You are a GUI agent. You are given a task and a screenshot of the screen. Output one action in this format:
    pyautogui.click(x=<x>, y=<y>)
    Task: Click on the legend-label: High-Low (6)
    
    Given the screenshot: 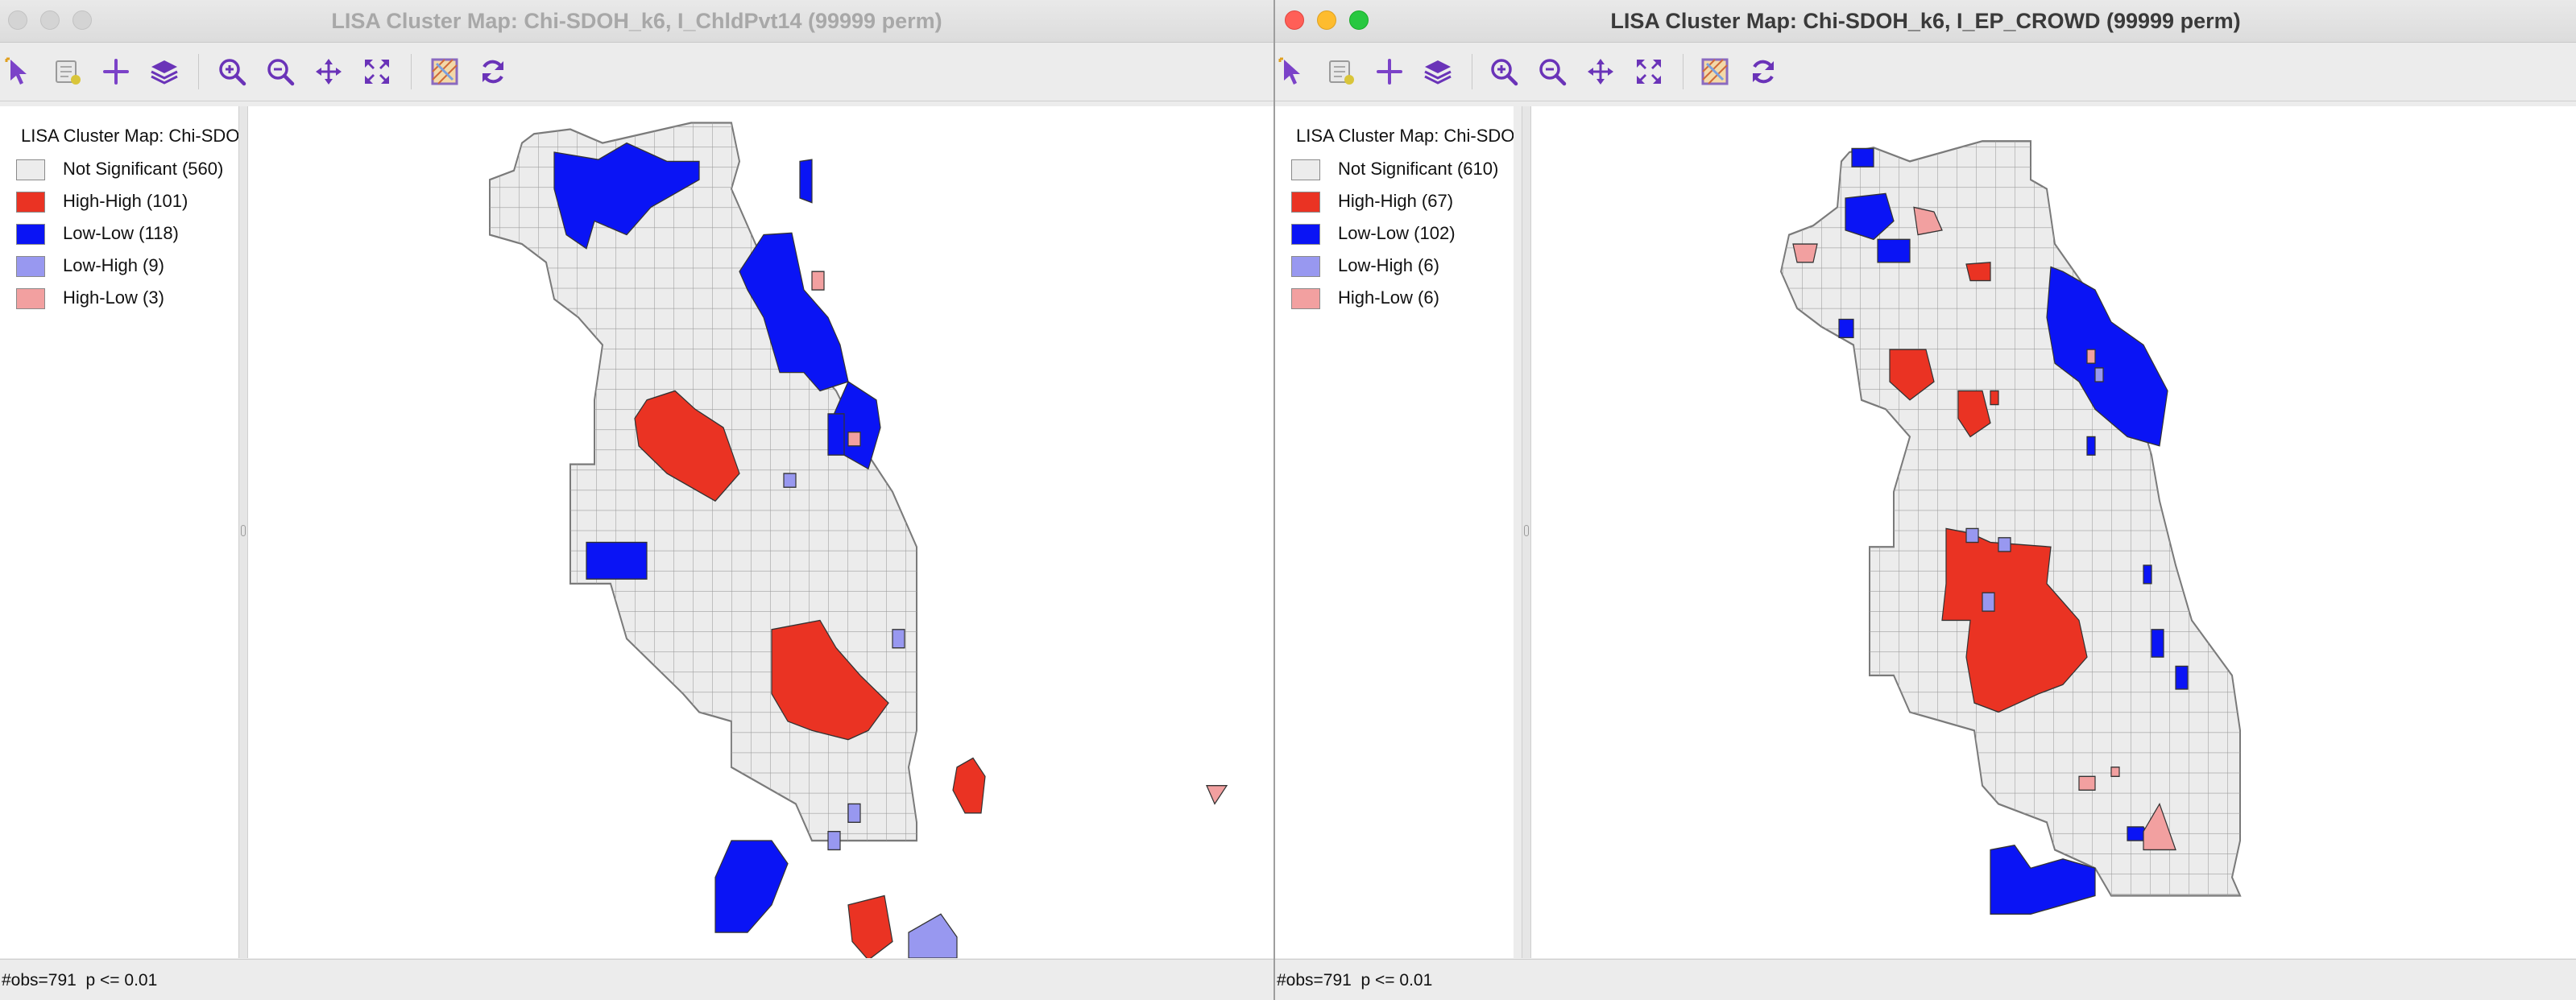 What is the action you would take?
    pyautogui.click(x=1388, y=297)
    